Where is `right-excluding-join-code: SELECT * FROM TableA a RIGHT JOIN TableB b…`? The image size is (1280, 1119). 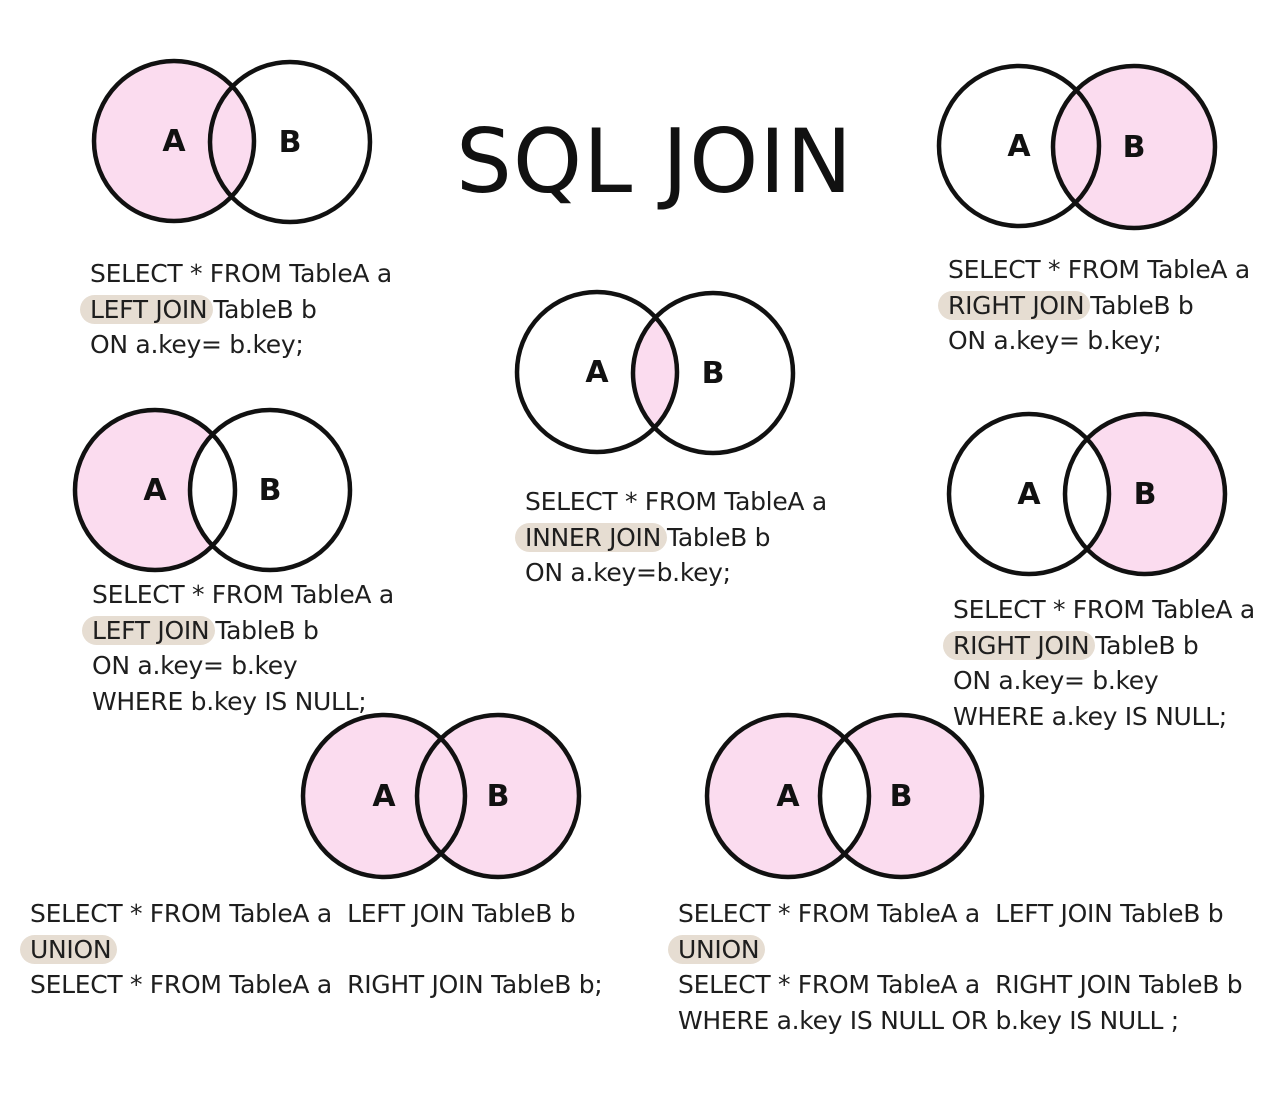 right-excluding-join-code: SELECT * FROM TableA a RIGHT JOIN TableB b… is located at coordinates (1099, 663).